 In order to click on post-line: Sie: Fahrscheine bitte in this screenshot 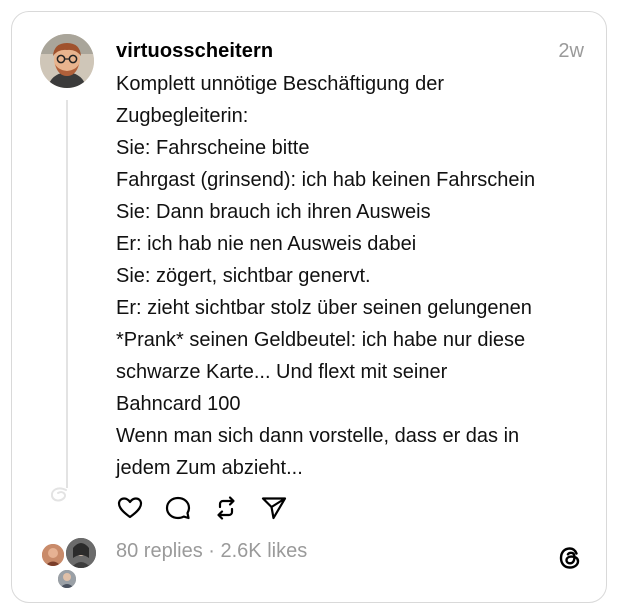, I will do `click(213, 148)`.